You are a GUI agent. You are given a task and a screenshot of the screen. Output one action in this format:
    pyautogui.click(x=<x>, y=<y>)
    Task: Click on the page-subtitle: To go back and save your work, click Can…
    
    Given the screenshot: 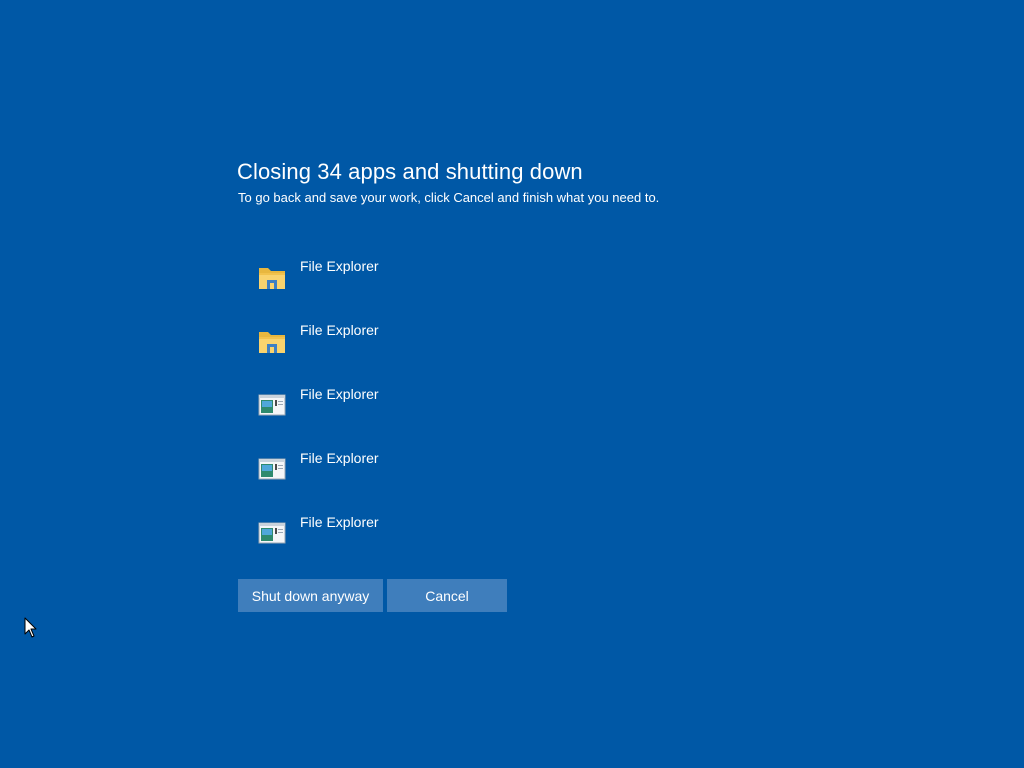 What is the action you would take?
    pyautogui.click(x=449, y=197)
    